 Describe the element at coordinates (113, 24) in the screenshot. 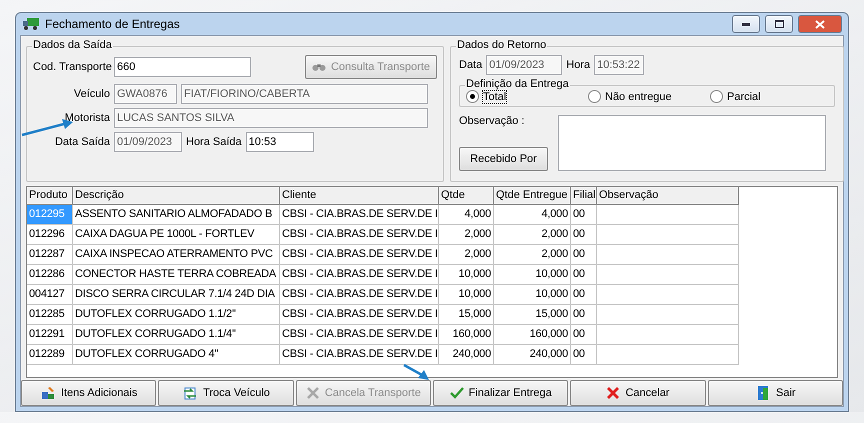

I see `window-title: Fechamento de Entregas` at that location.